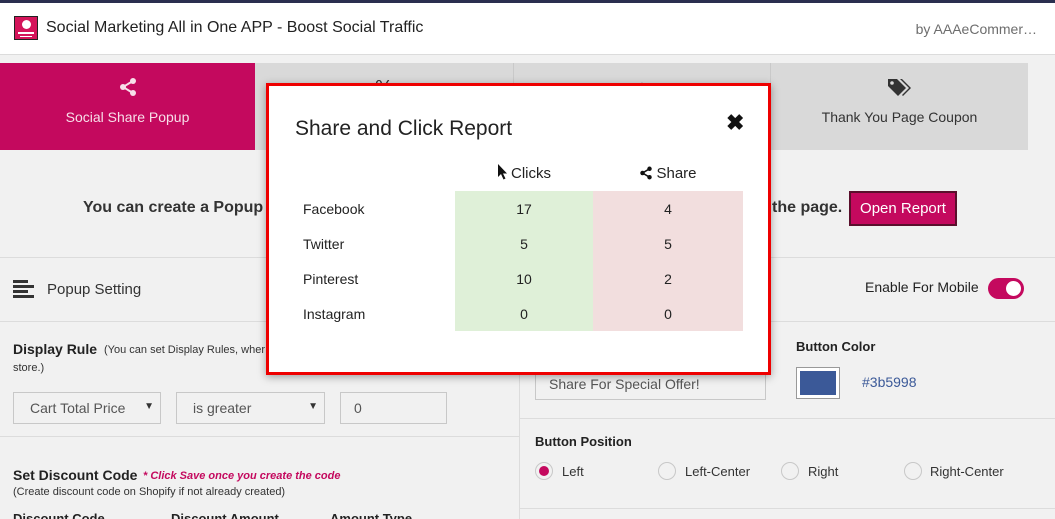 The width and height of the screenshot is (1055, 519). I want to click on radio-label: Left-Center, so click(718, 471).